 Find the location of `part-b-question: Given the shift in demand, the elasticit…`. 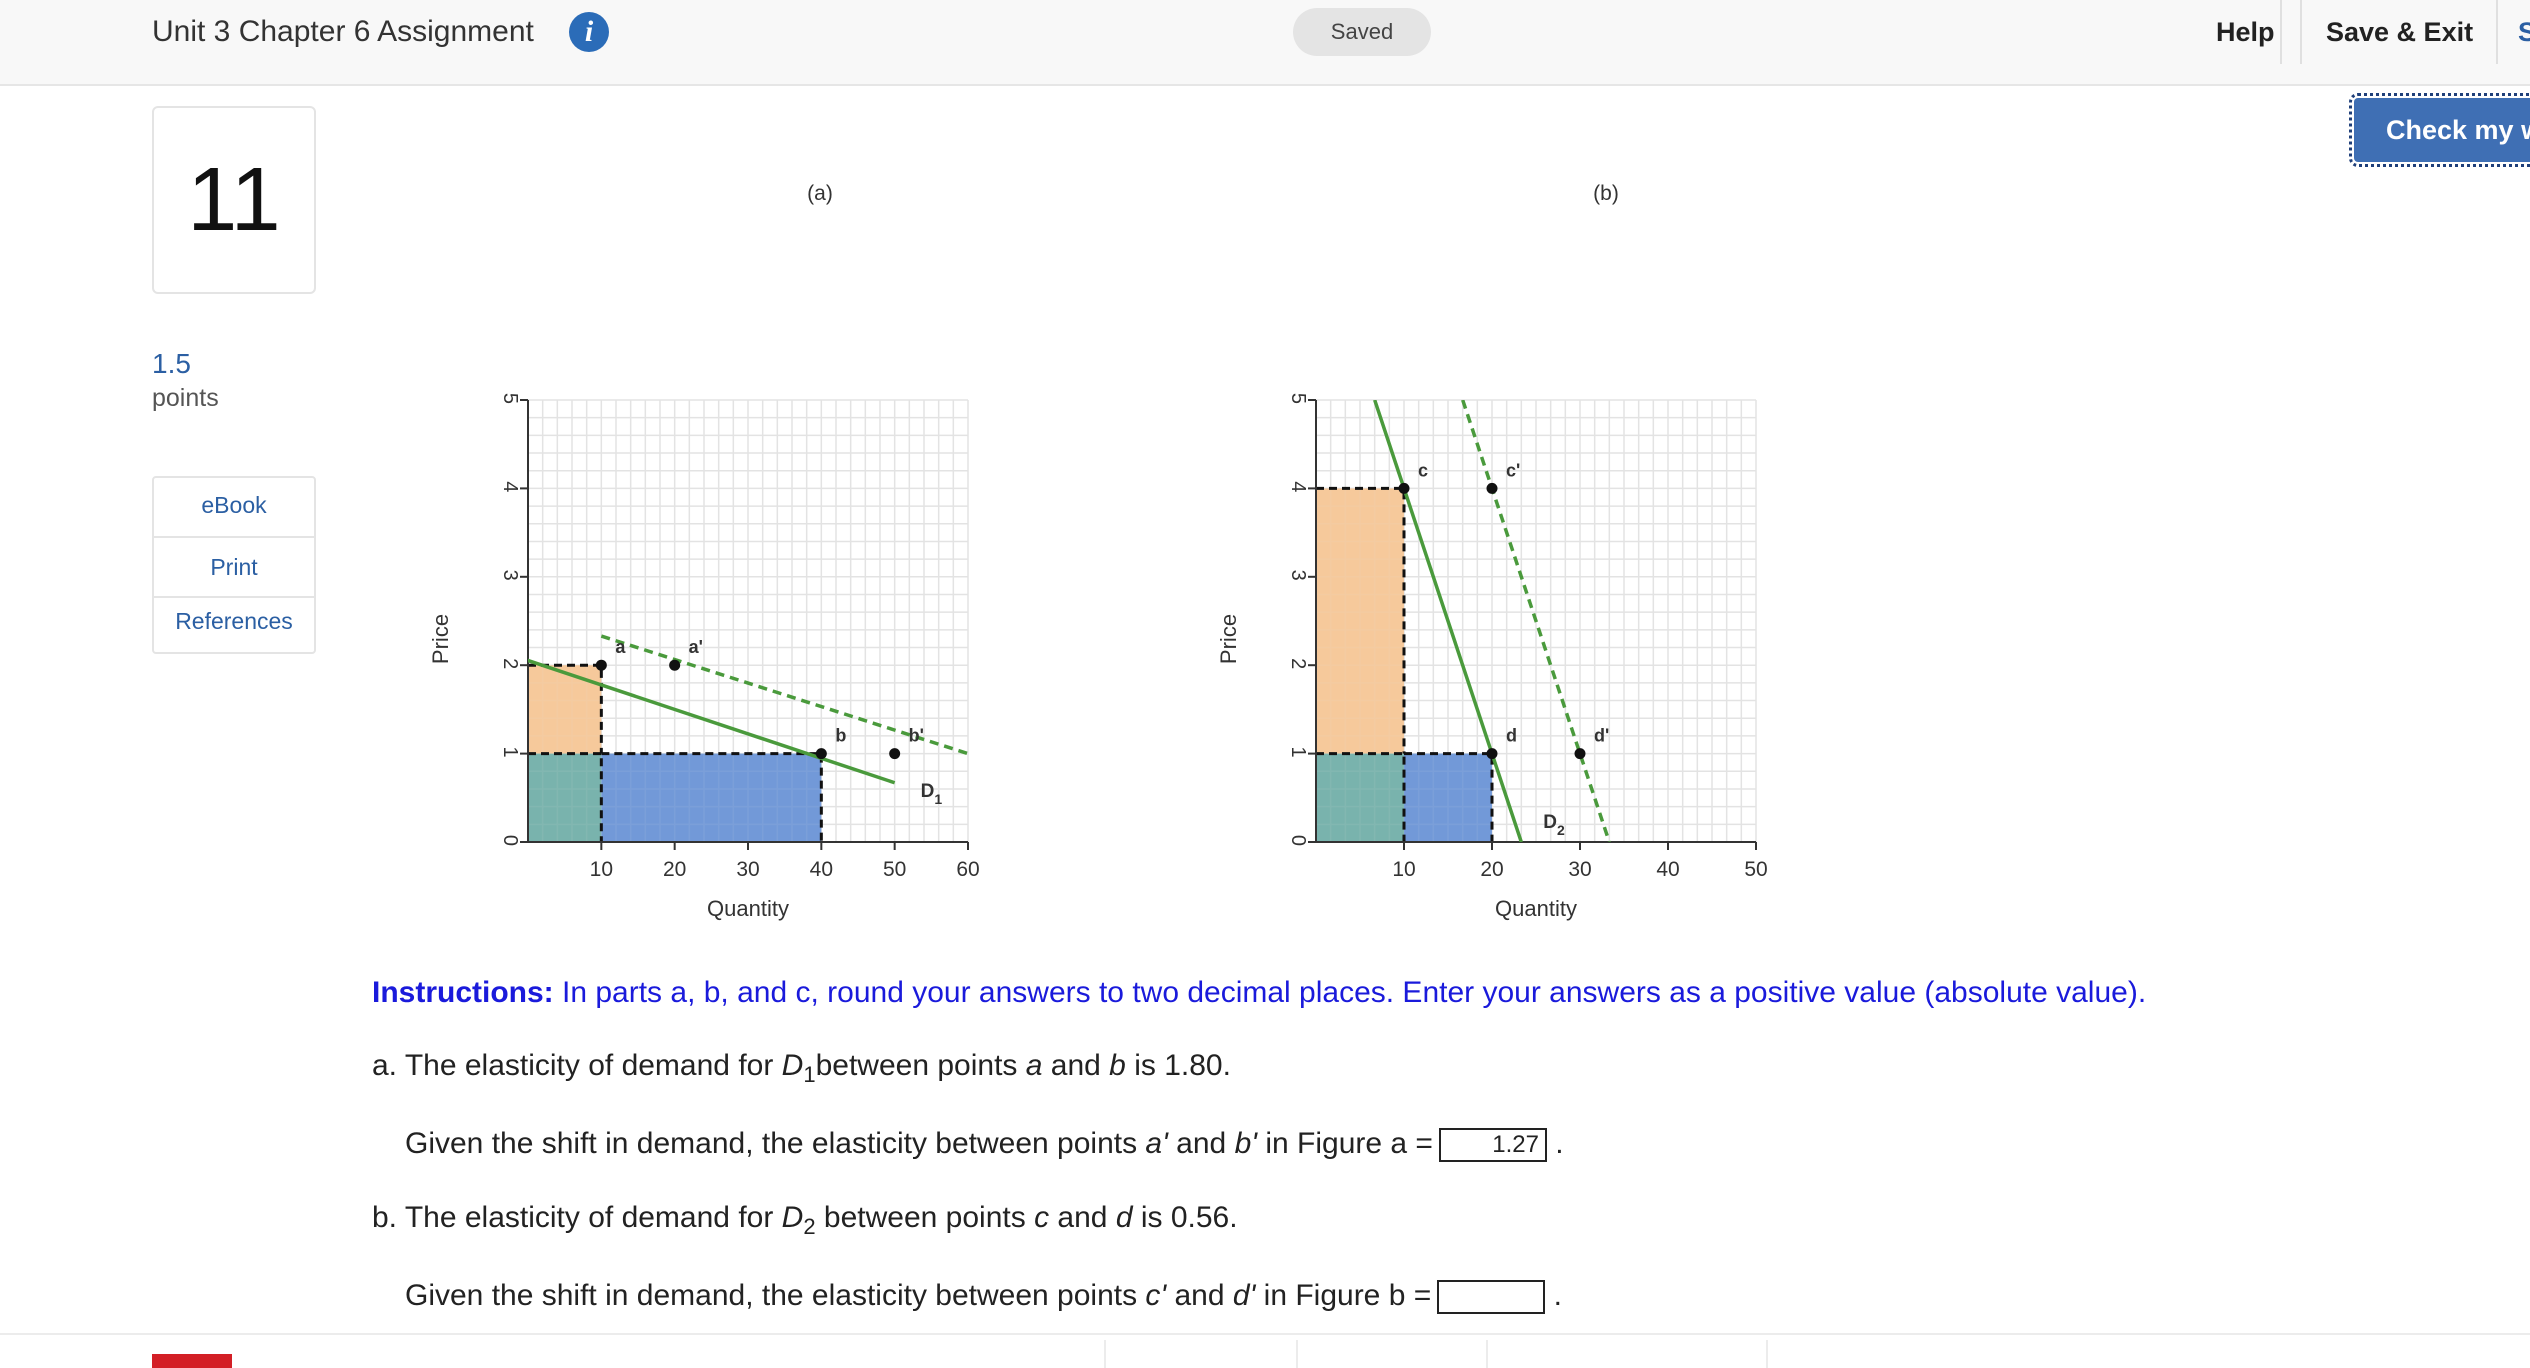

part-b-question: Given the shift in demand, the elasticit… is located at coordinates (983, 1296).